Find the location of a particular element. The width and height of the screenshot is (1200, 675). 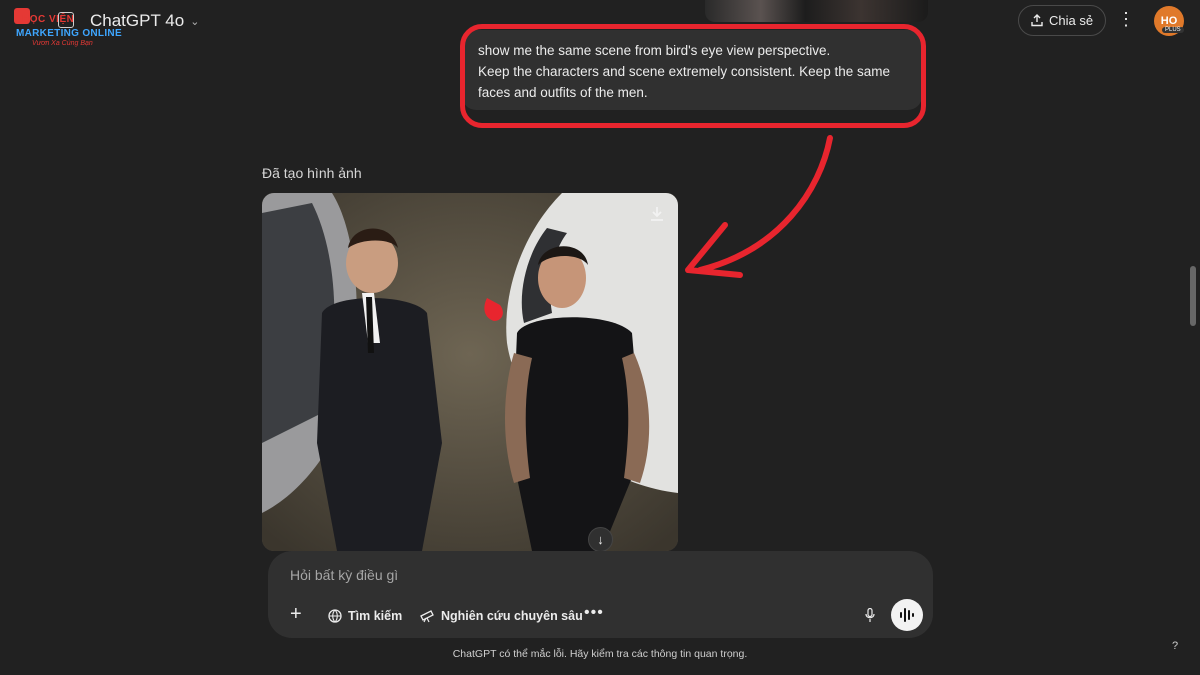

highlight-annotation is located at coordinates (693, 76).